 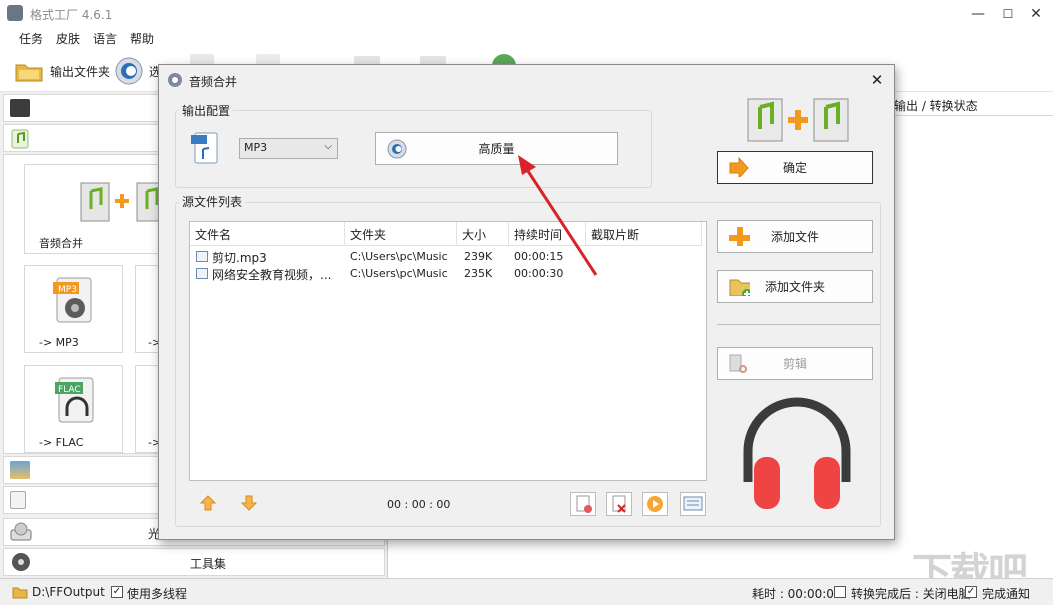 What do you see at coordinates (80, 71) in the screenshot?
I see `output-folder-label: 输出文件夹` at bounding box center [80, 71].